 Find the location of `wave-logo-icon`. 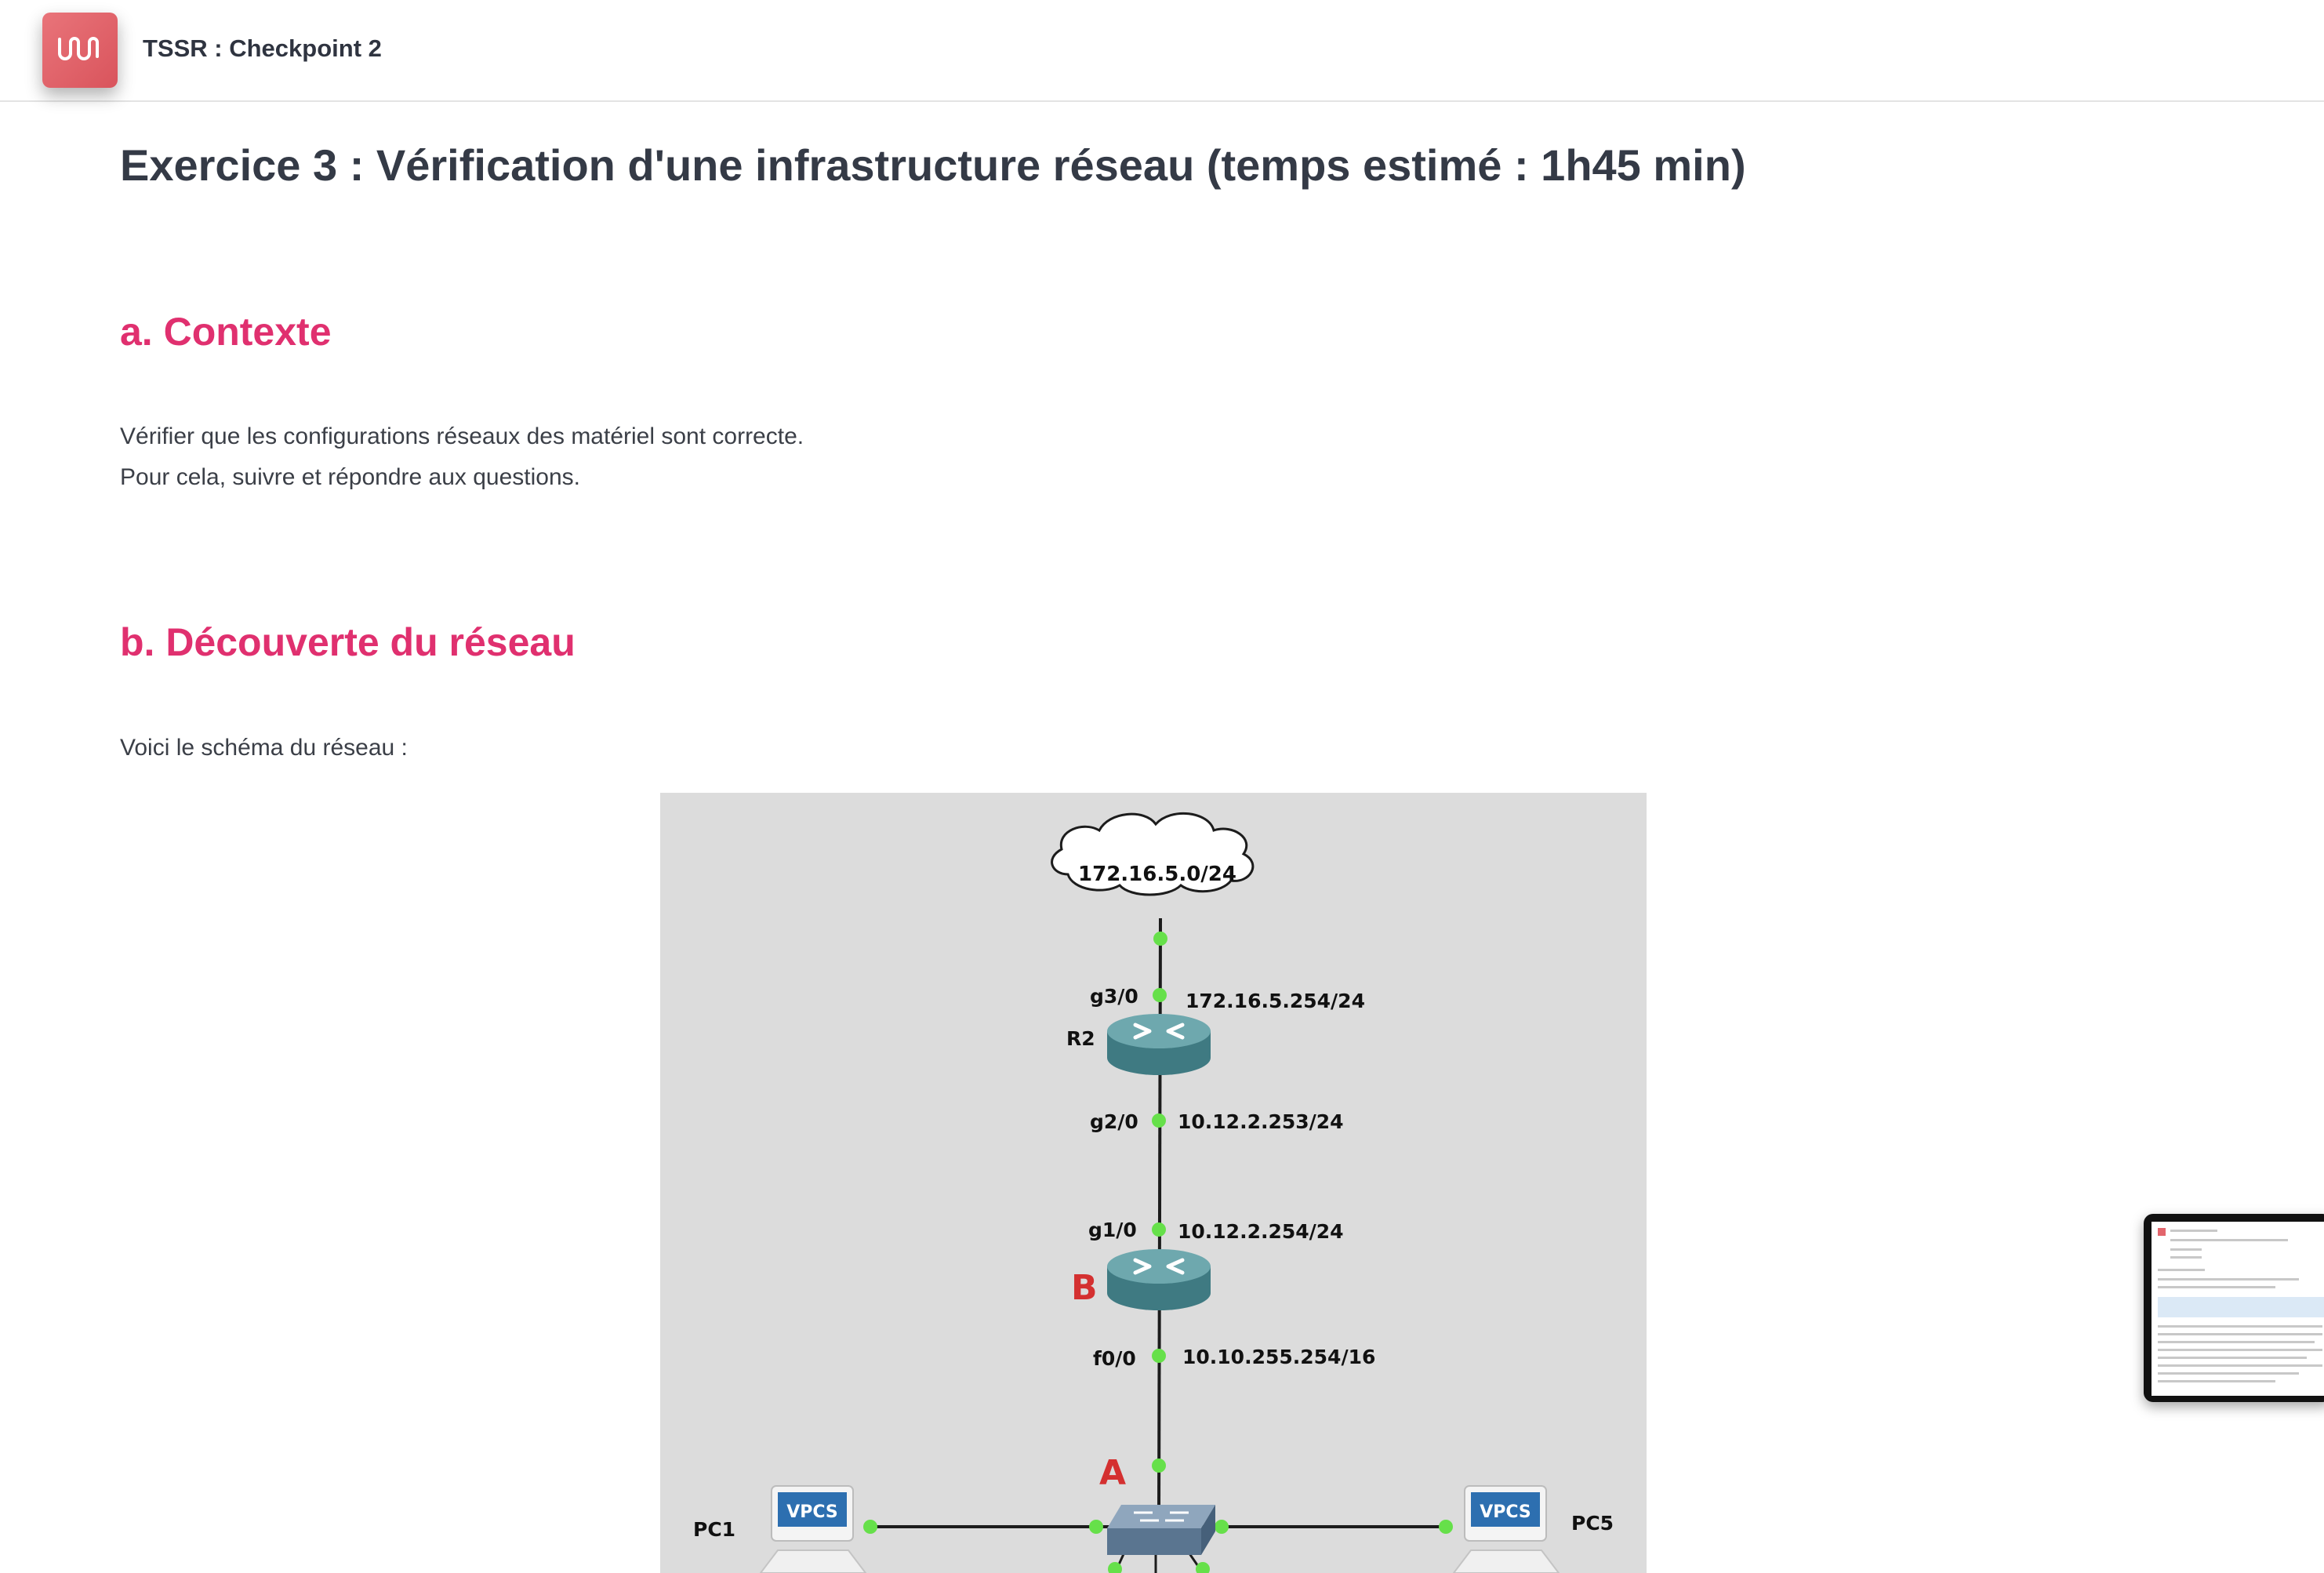

wave-logo-icon is located at coordinates (78, 48).